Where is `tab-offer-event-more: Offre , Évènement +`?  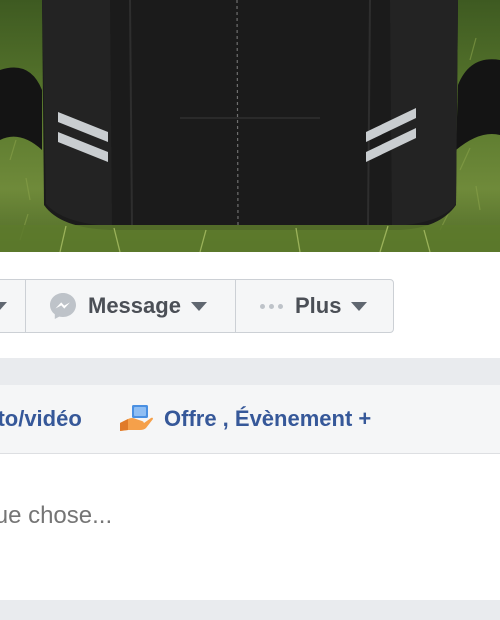 tab-offer-event-more: Offre , Évènement + is located at coordinates (267, 419).